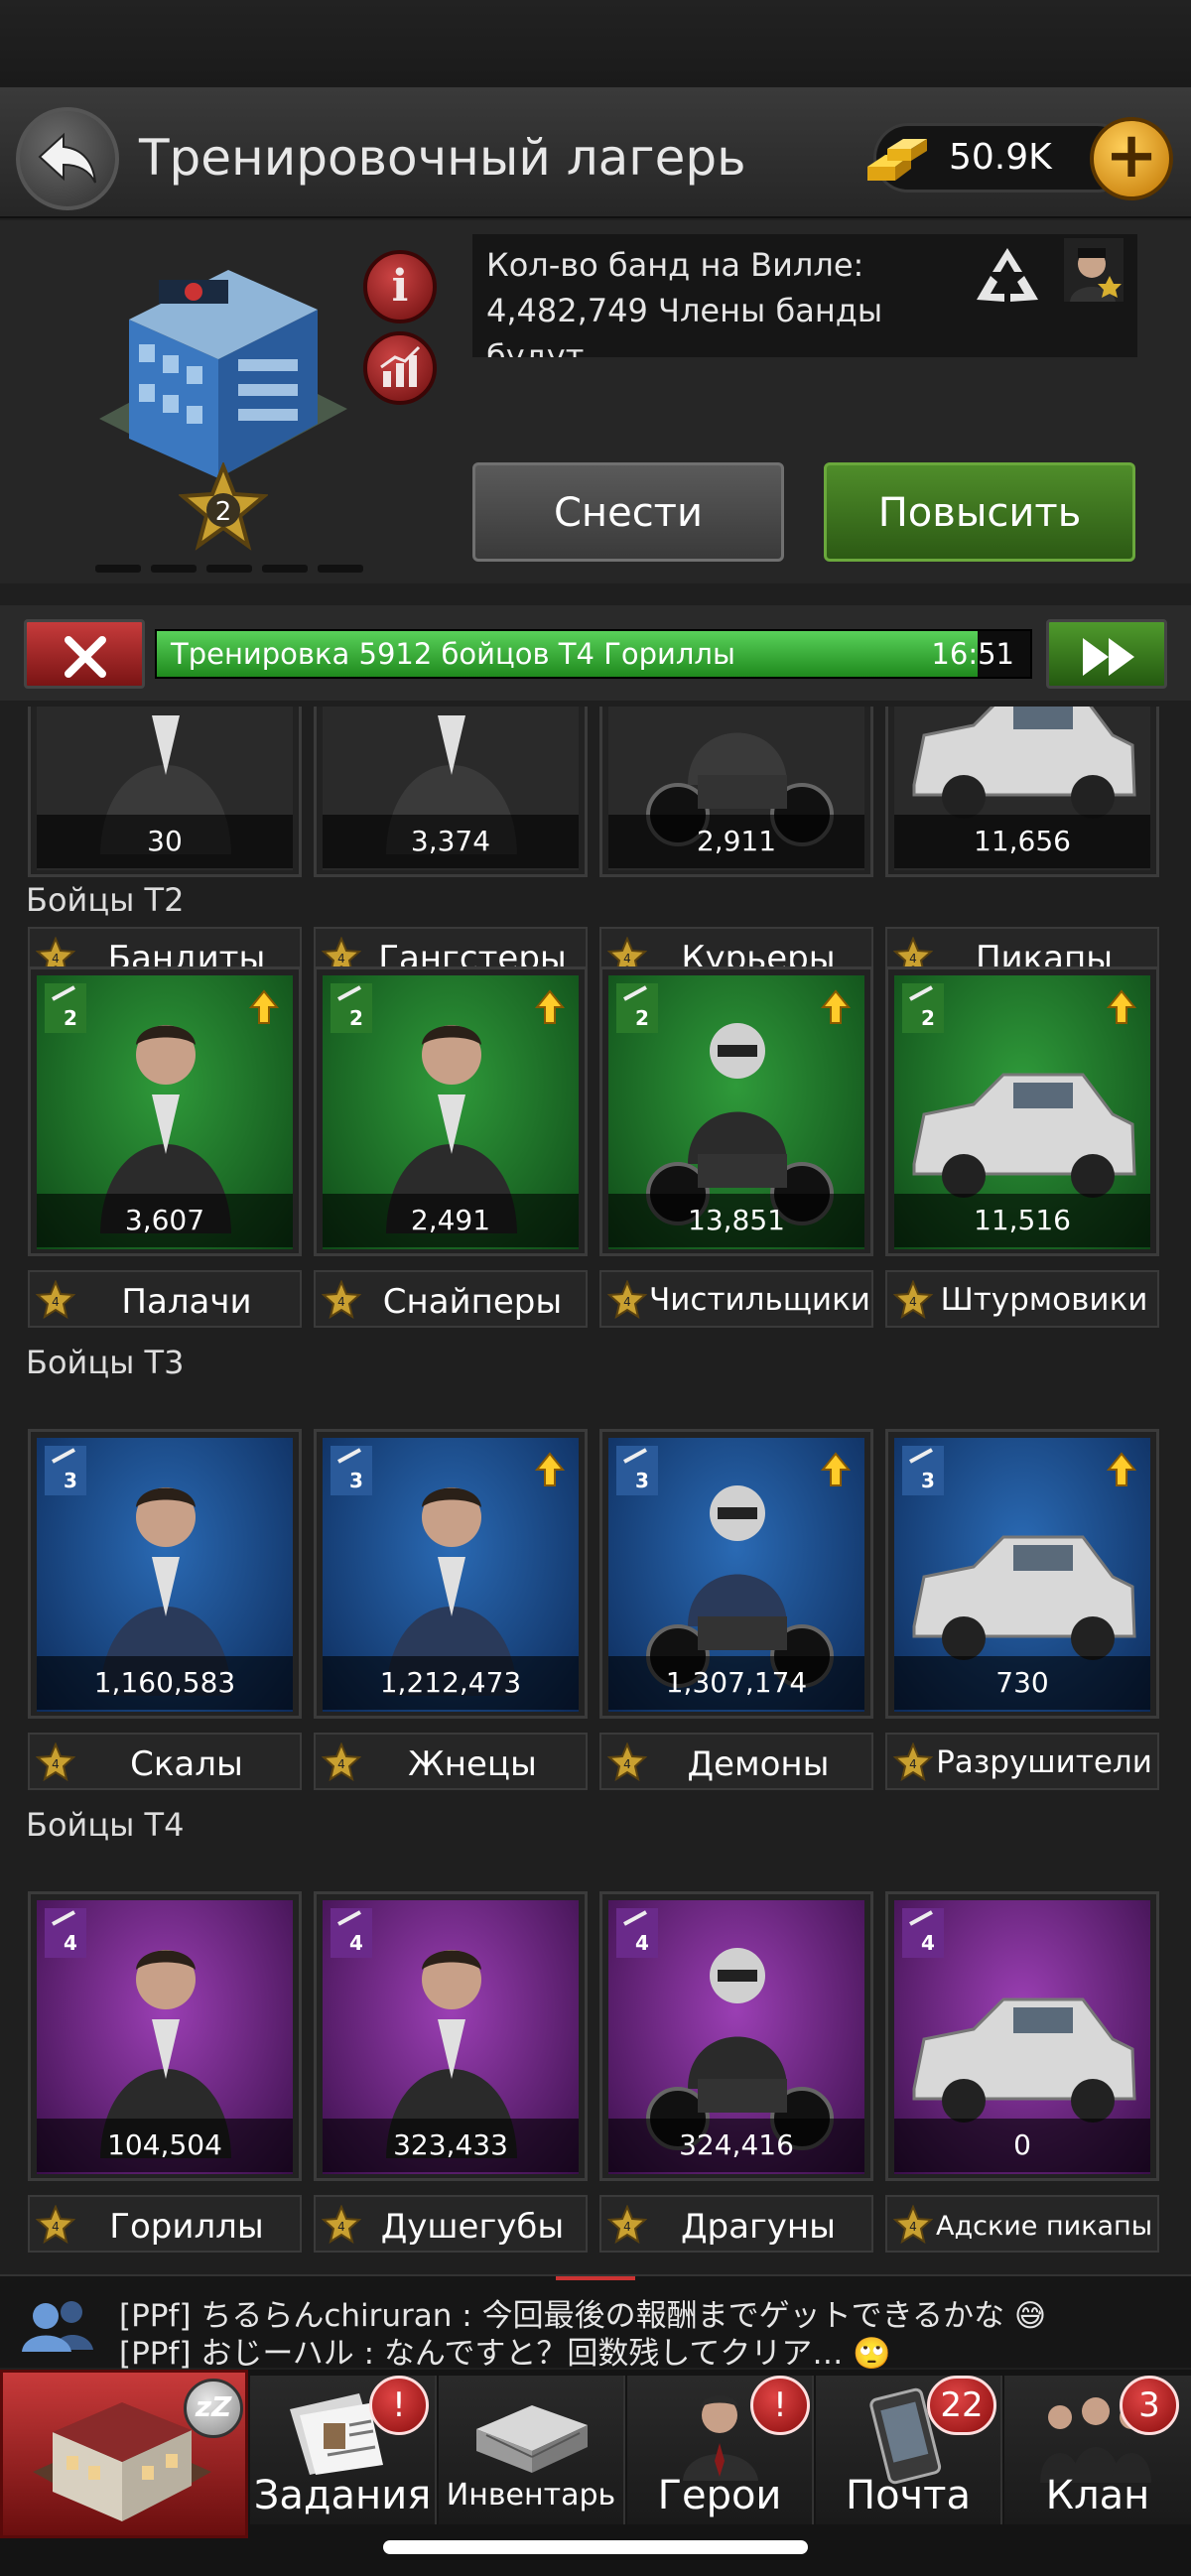 The width and height of the screenshot is (1191, 2576). What do you see at coordinates (451, 1111) in the screenshot?
I see `tier2-unit-card-2: 2 2,491` at bounding box center [451, 1111].